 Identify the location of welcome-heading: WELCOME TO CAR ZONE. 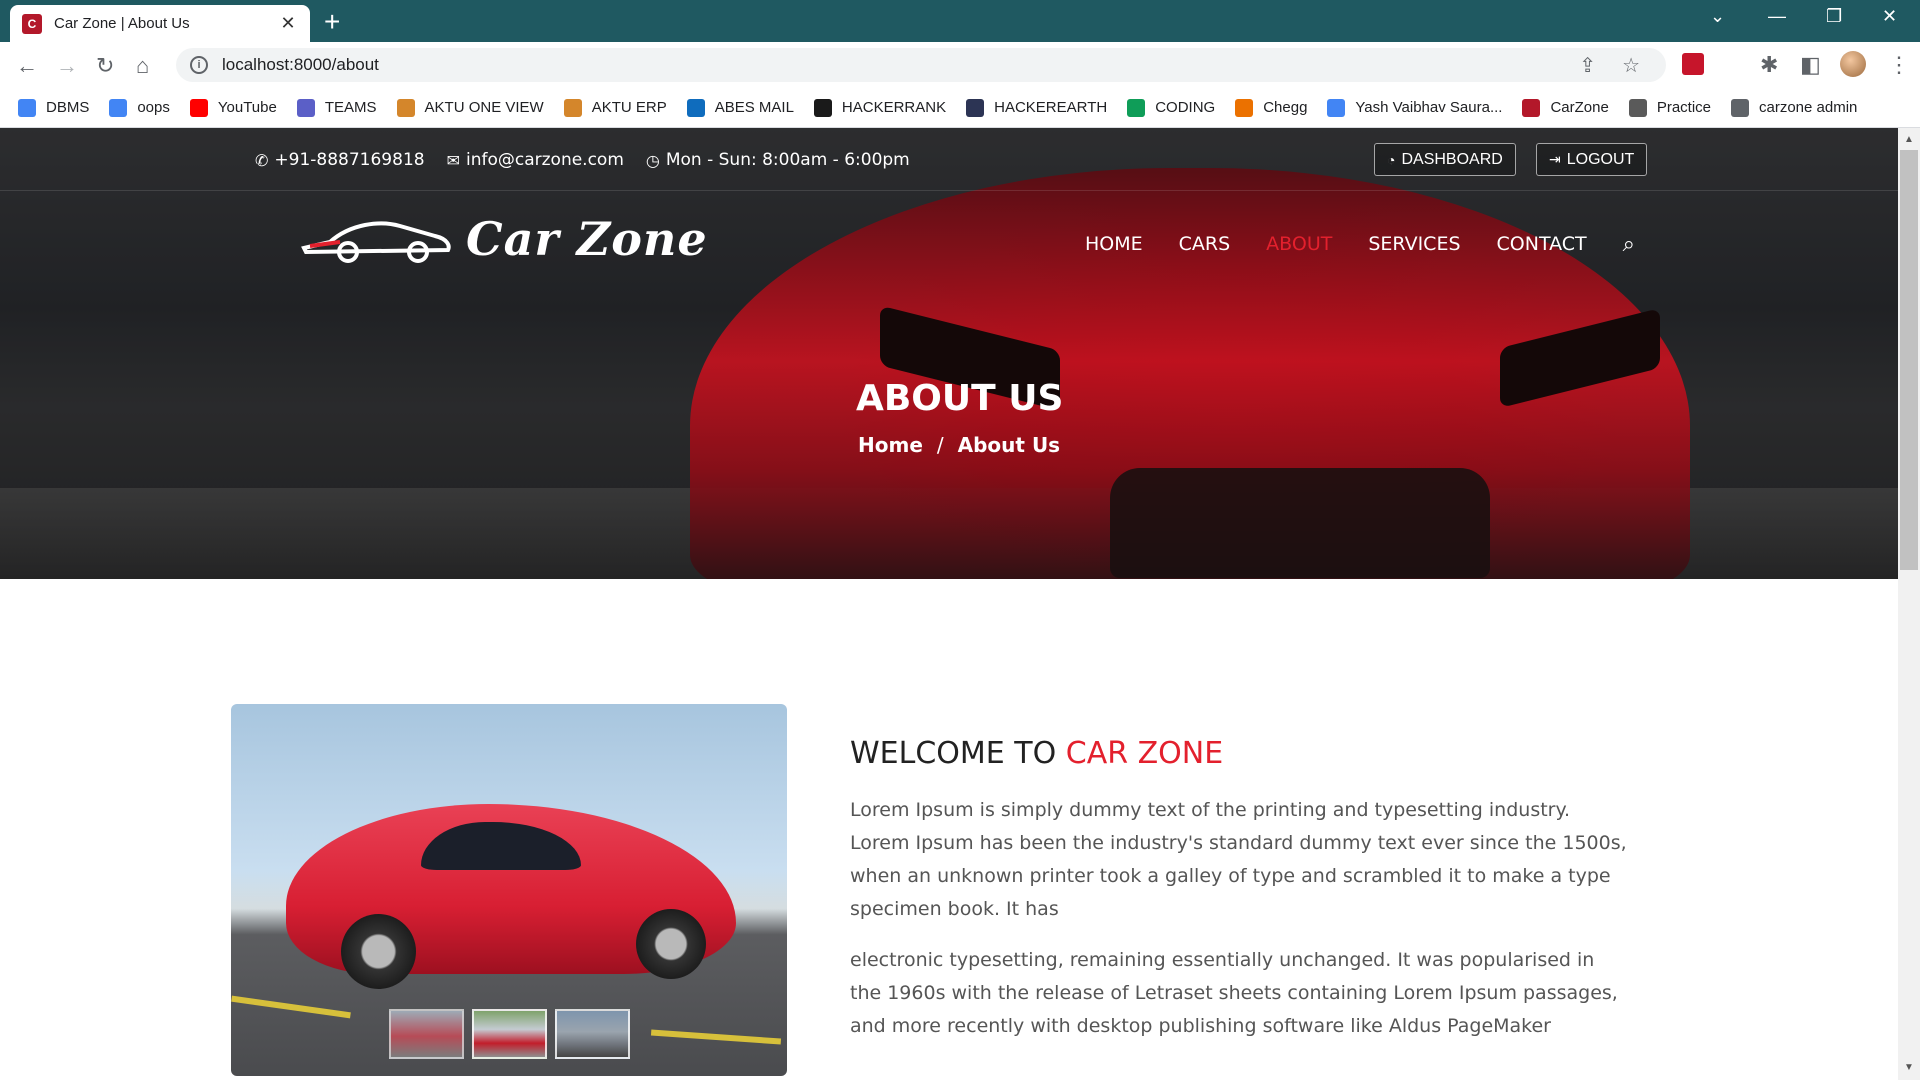
(1036, 753).